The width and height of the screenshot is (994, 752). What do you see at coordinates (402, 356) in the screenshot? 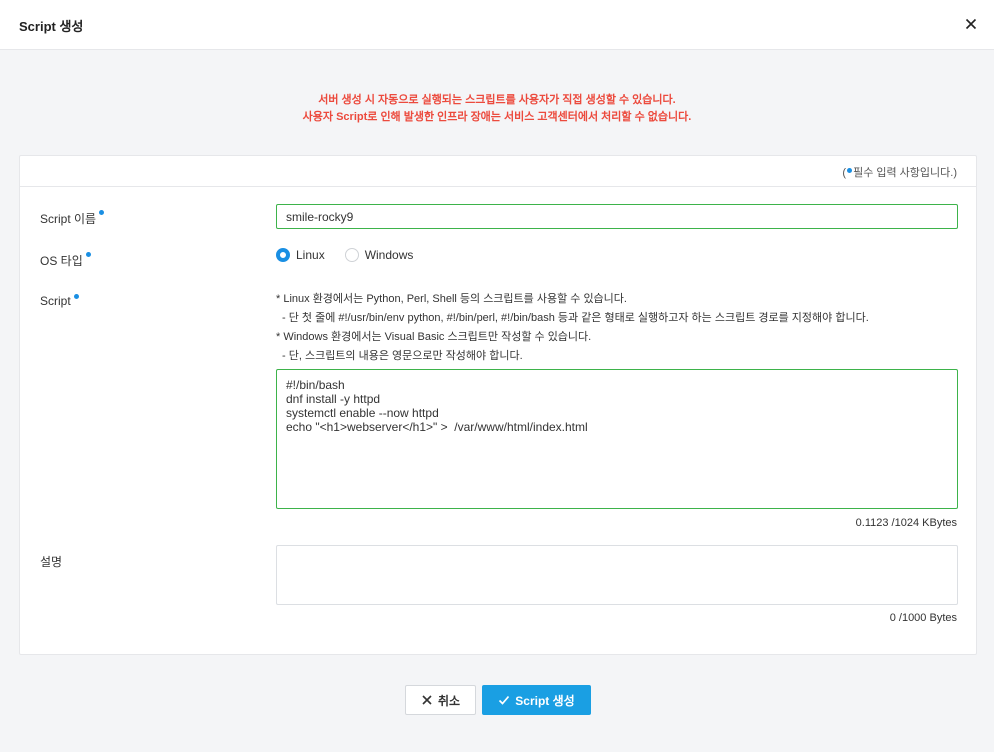
I see `script-help-line: - 단, 스크립트의 내용은 영문으로만 작성해야 합니다.` at bounding box center [402, 356].